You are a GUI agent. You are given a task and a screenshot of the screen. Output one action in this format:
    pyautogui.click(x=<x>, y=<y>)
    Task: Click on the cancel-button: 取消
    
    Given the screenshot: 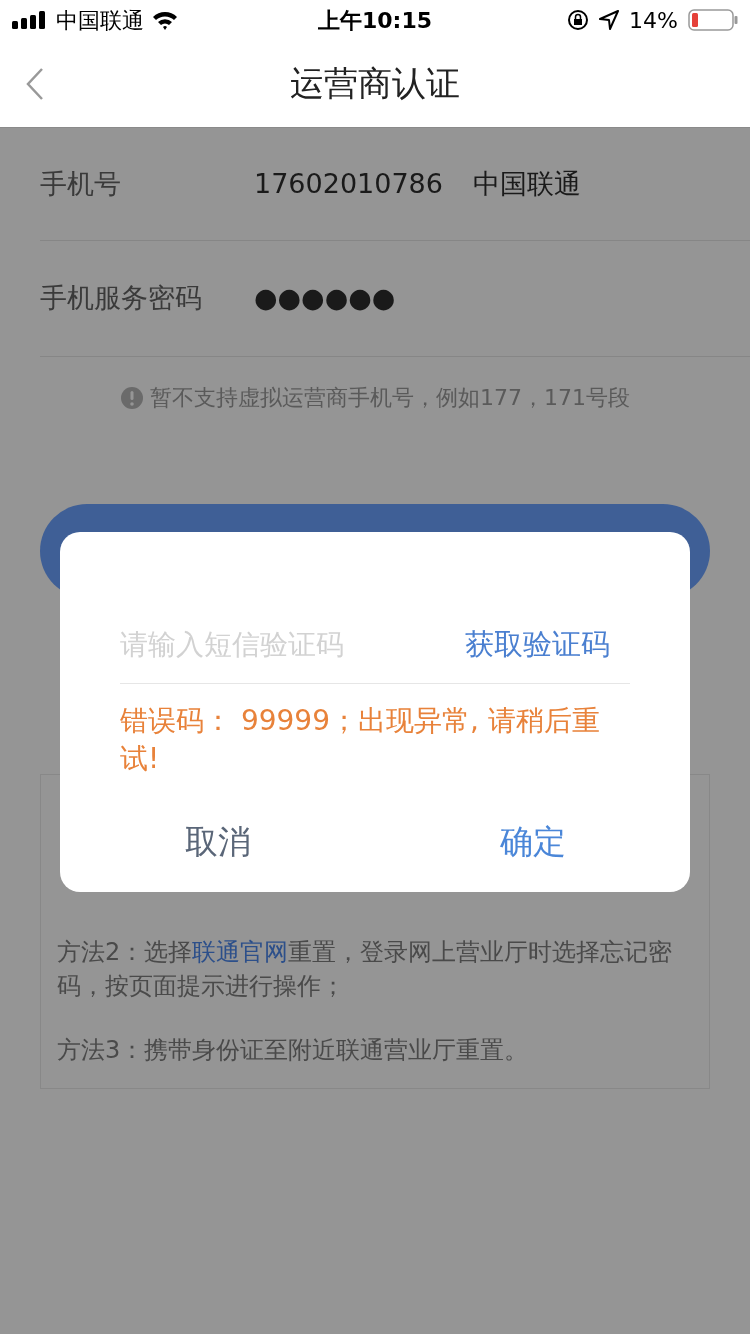 What is the action you would take?
    pyautogui.click(x=217, y=842)
    